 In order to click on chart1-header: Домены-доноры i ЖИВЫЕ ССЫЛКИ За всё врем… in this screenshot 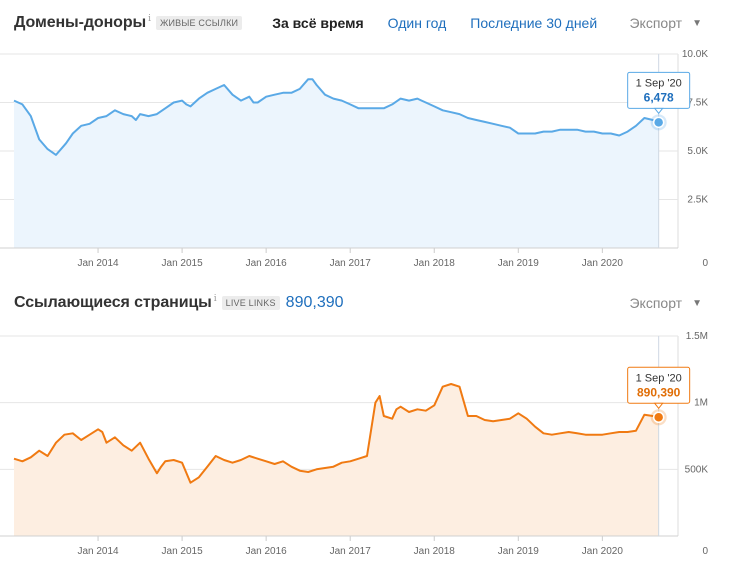, I will do `click(317, 23)`.